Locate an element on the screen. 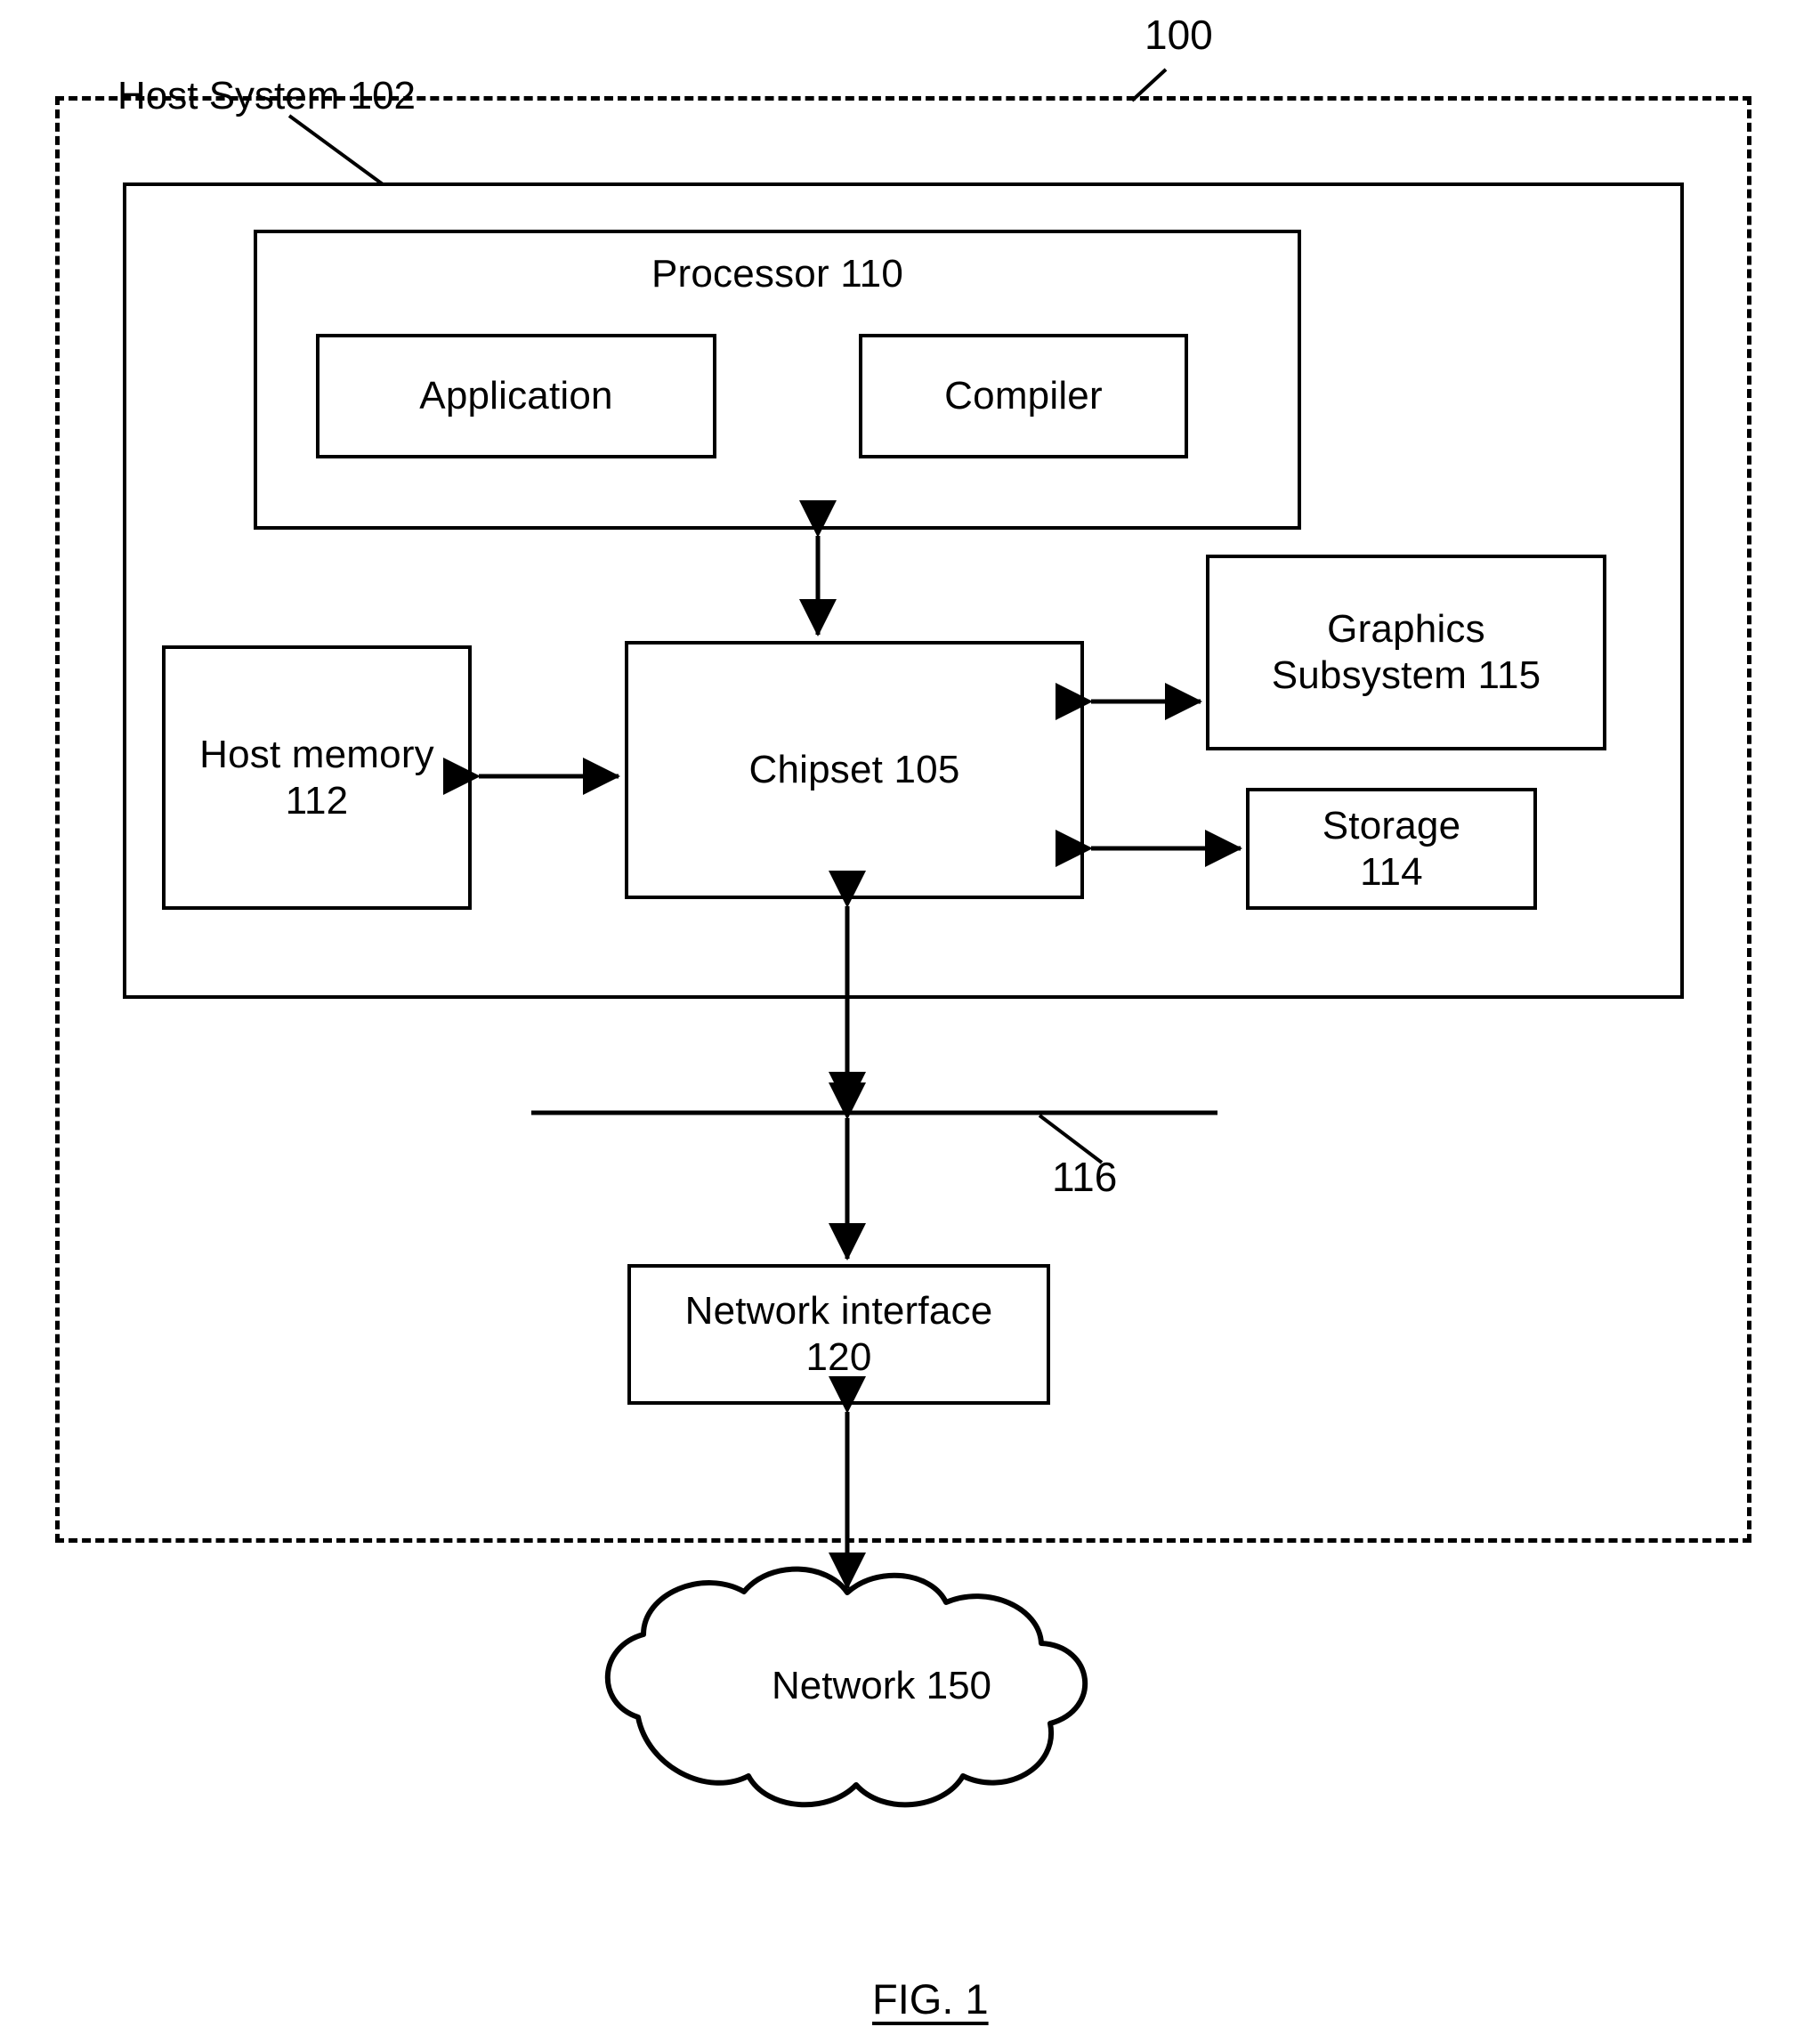 The image size is (1820, 2035). host-system-label: Host System 102 is located at coordinates (267, 96).